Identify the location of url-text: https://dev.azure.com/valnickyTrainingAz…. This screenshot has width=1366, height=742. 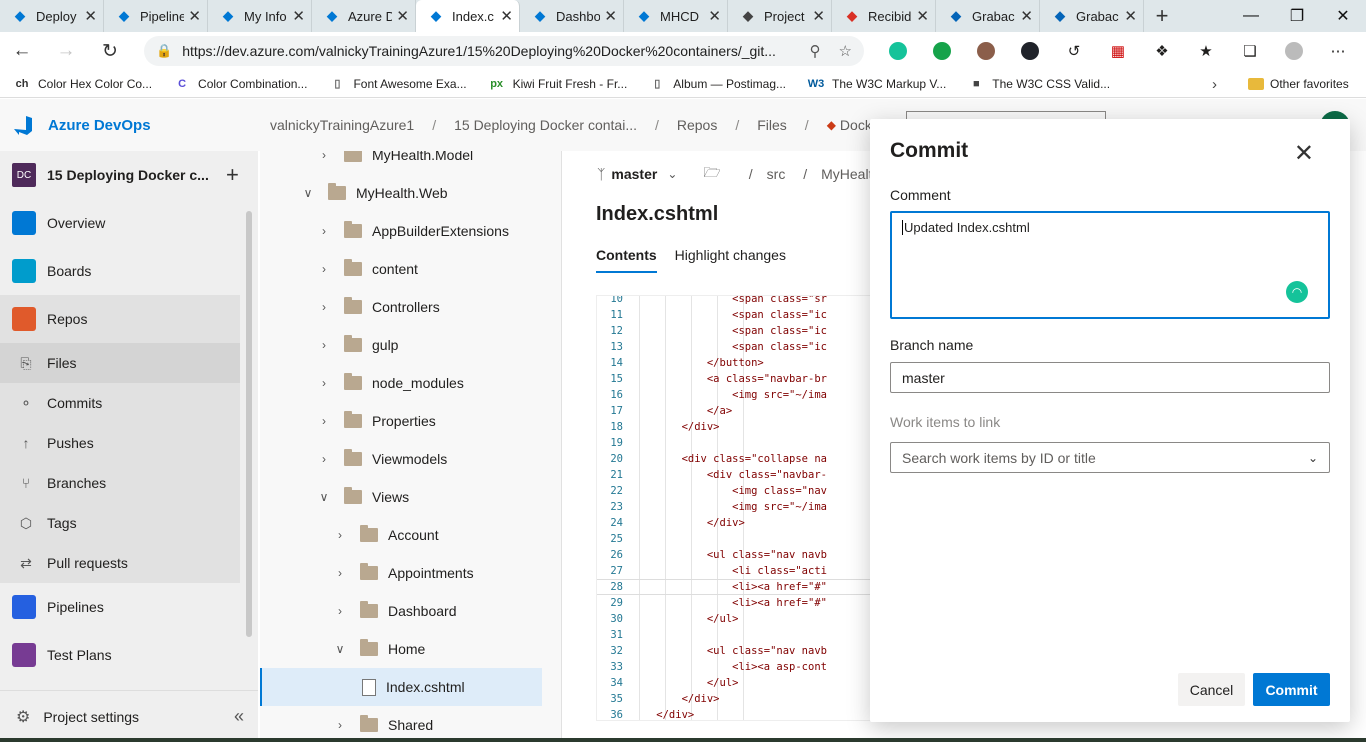
(482, 51).